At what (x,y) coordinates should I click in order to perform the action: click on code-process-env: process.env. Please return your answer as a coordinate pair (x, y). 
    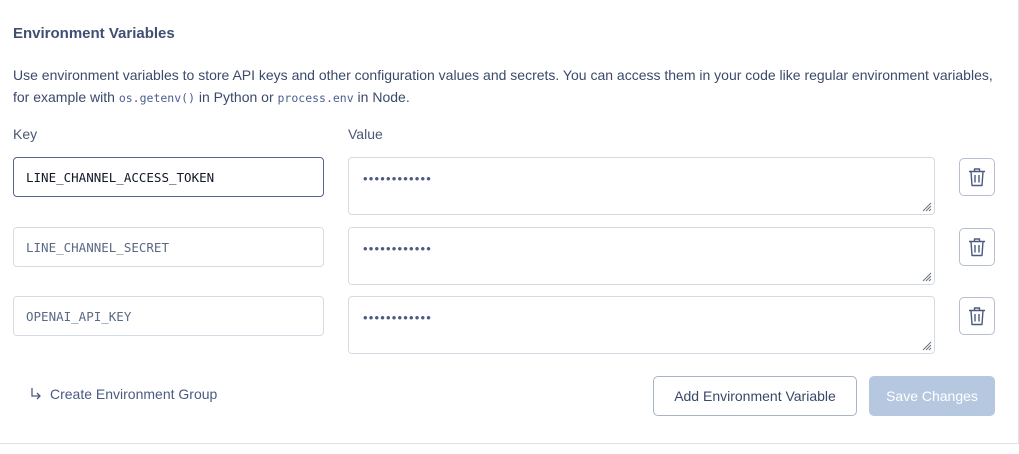
    Looking at the image, I should click on (315, 98).